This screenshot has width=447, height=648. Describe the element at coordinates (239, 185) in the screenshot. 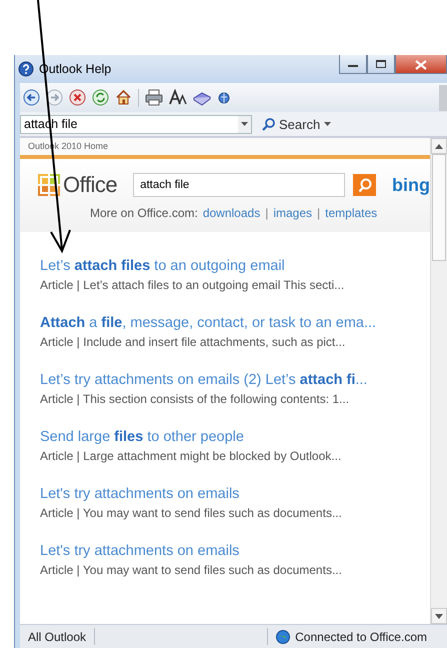

I see `office-search-field: attach file` at that location.